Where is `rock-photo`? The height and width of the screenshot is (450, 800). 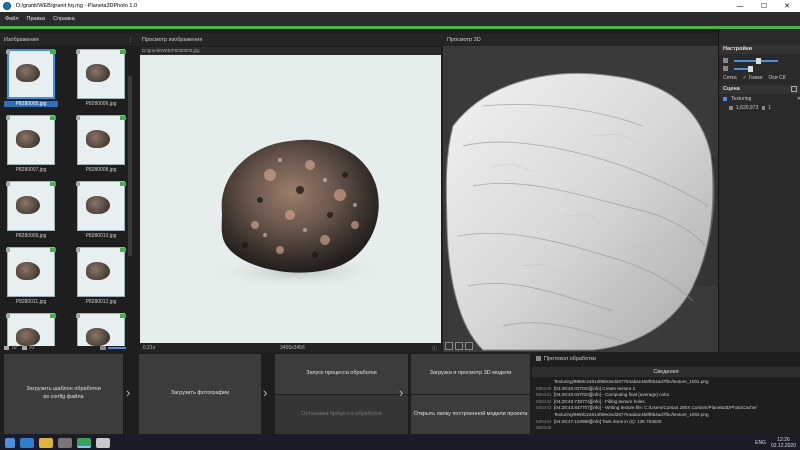
rock-photo is located at coordinates (298, 214).